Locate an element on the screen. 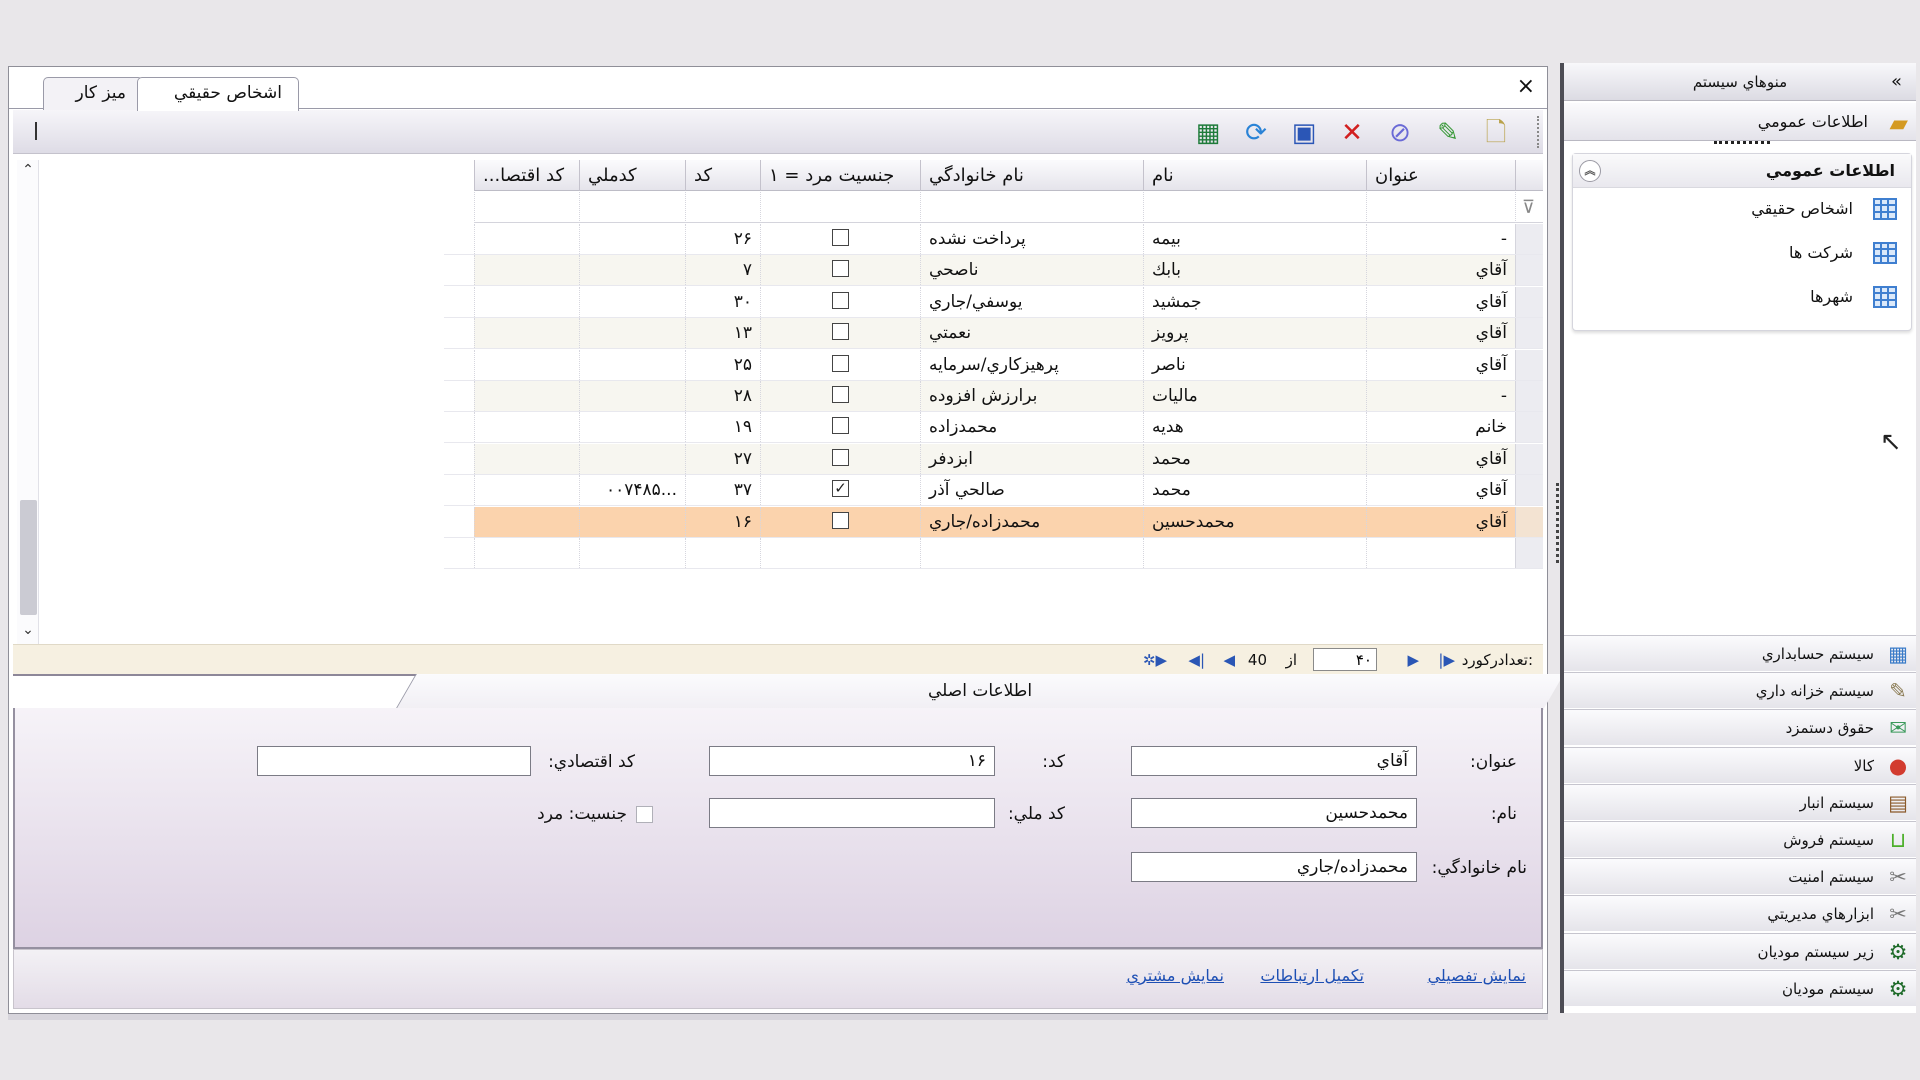 This screenshot has height=1080, width=1920. first-page-icon: |◀ is located at coordinates (1196, 660).